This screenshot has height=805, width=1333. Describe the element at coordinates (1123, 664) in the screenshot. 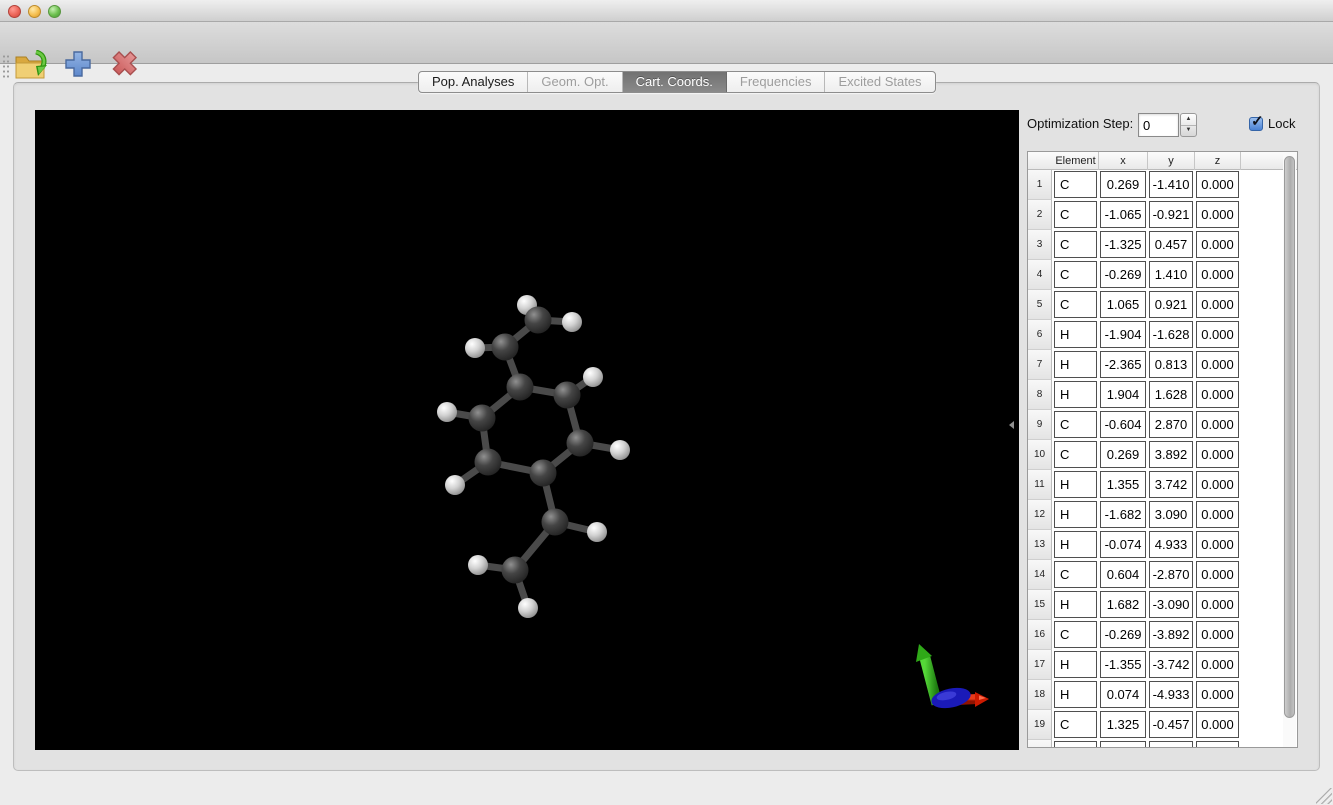

I see `cell-x: -1.355` at that location.